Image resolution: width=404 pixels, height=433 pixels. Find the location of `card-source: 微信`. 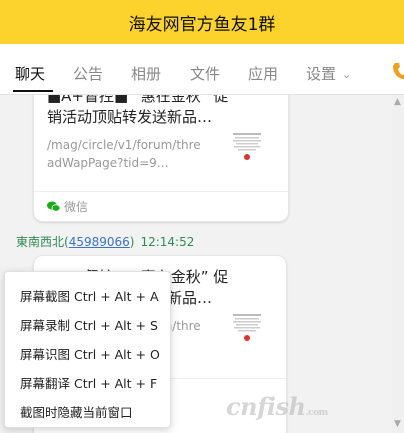

card-source: 微信 is located at coordinates (67, 206).